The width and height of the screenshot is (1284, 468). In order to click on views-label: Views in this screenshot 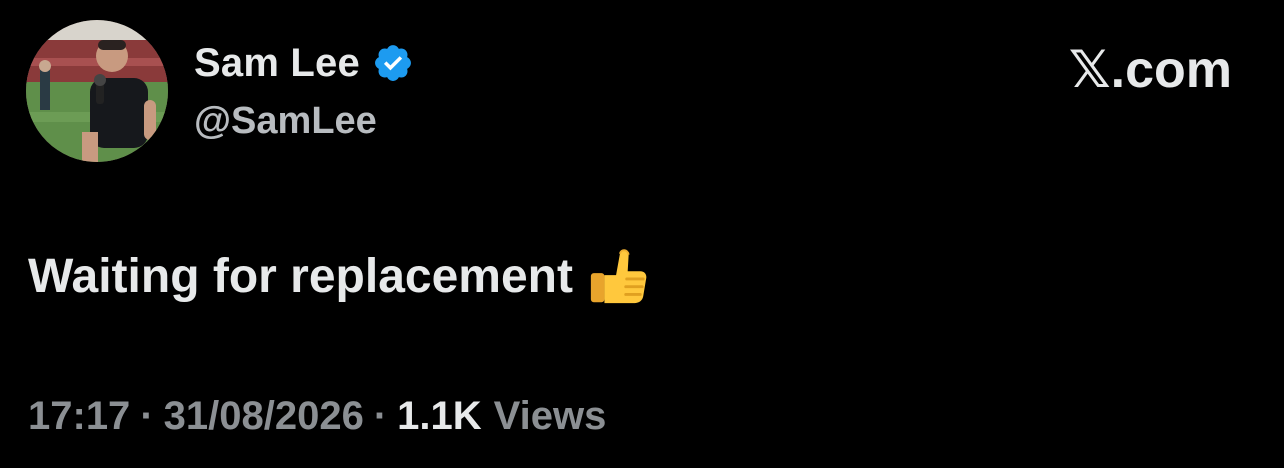, I will do `click(550, 416)`.